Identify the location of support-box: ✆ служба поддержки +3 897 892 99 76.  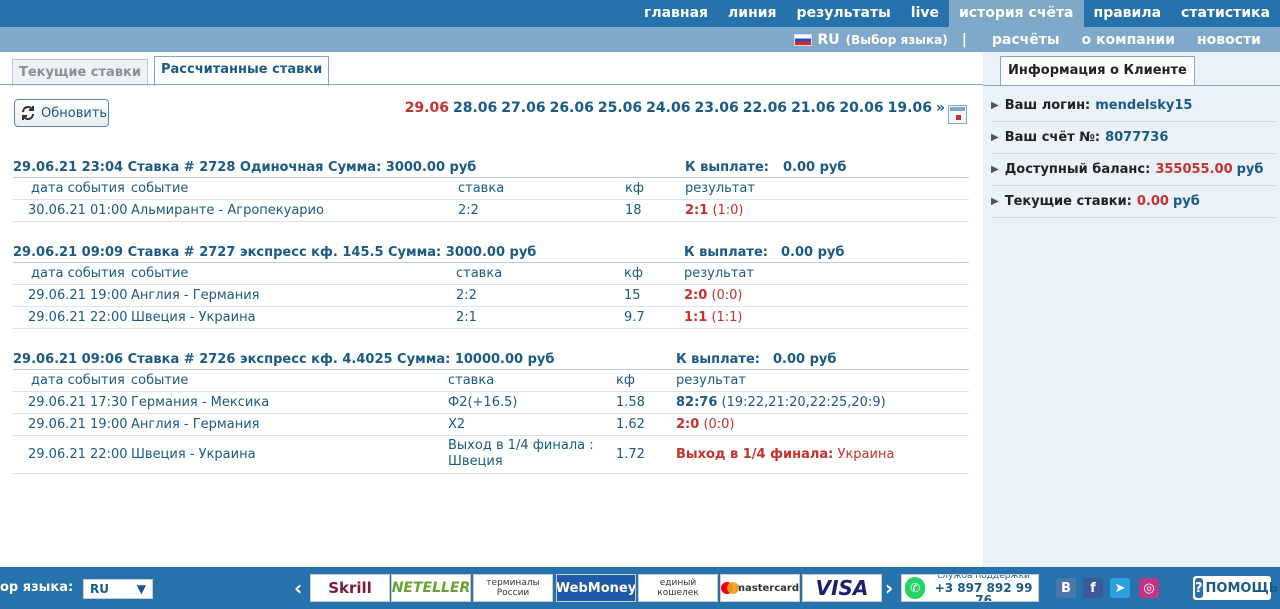
(970, 588).